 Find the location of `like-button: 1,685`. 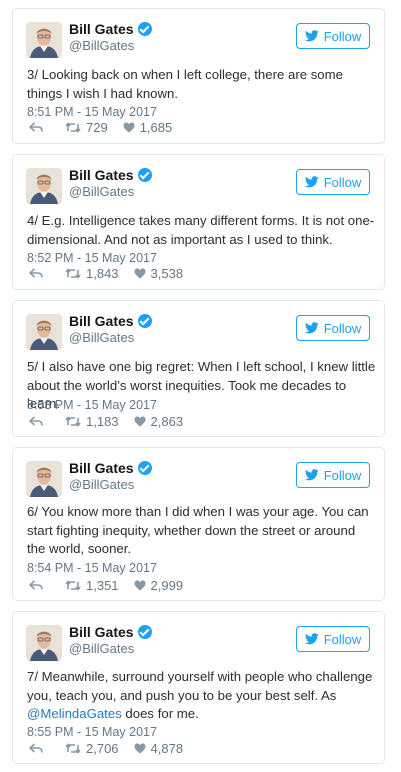

like-button: 1,685 is located at coordinates (148, 127).